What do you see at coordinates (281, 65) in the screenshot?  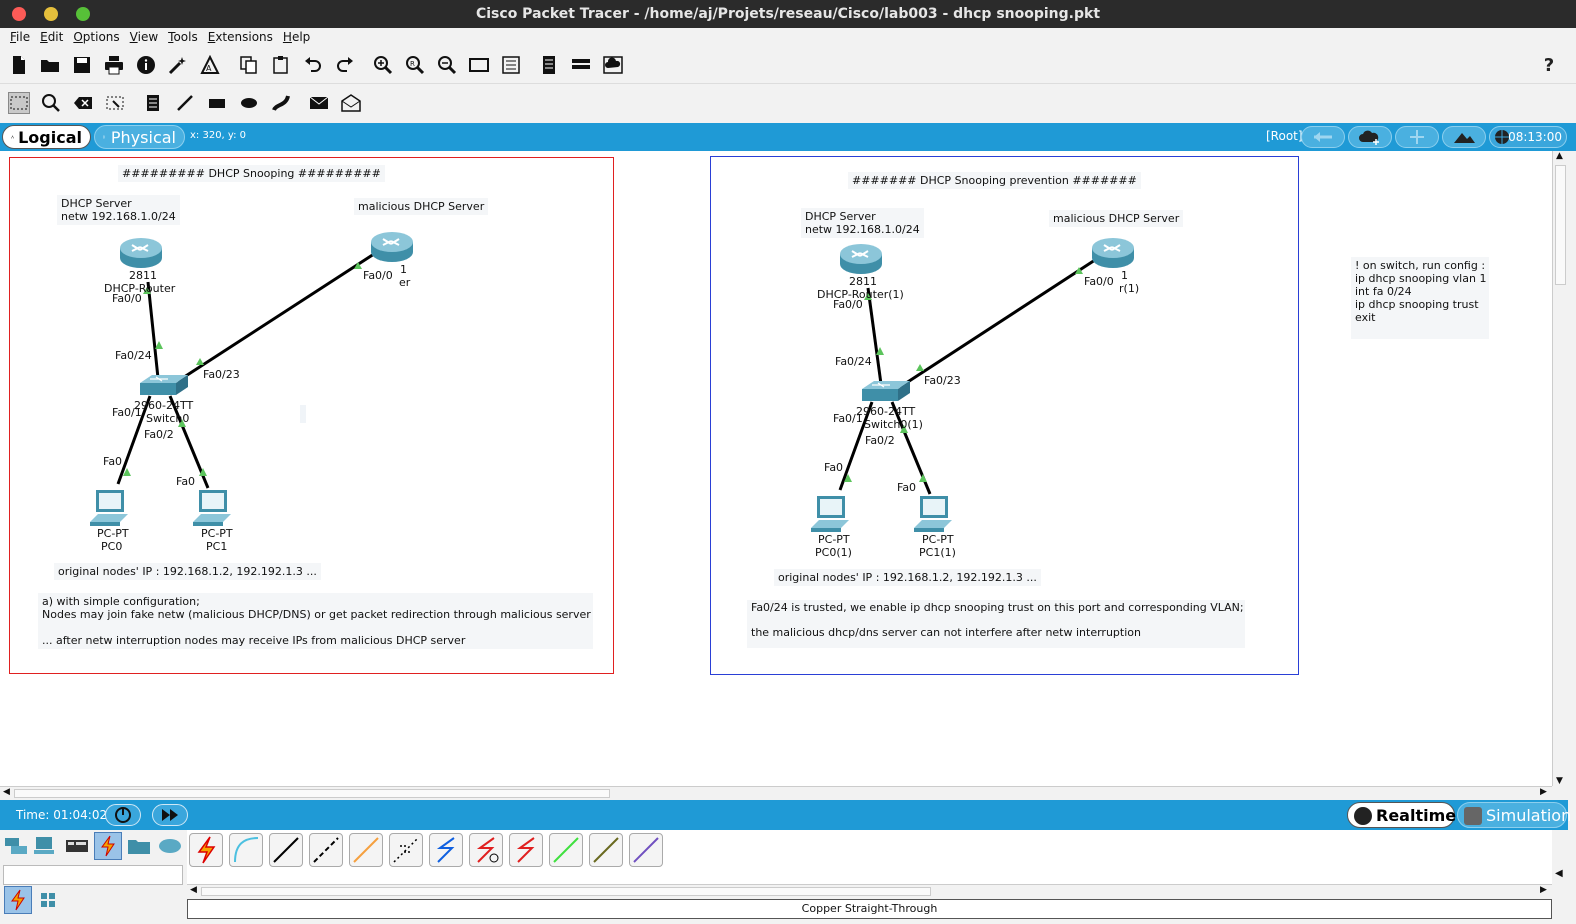 I see `paste-icon` at bounding box center [281, 65].